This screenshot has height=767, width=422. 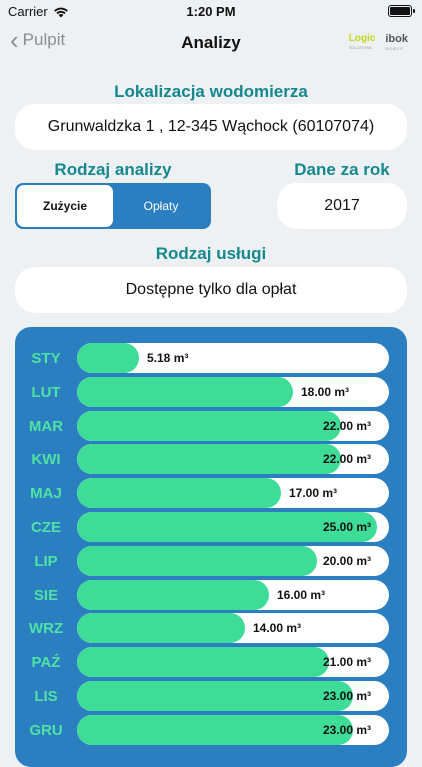 I want to click on logic-logo: Logic SOLUTIONS, so click(x=362, y=42).